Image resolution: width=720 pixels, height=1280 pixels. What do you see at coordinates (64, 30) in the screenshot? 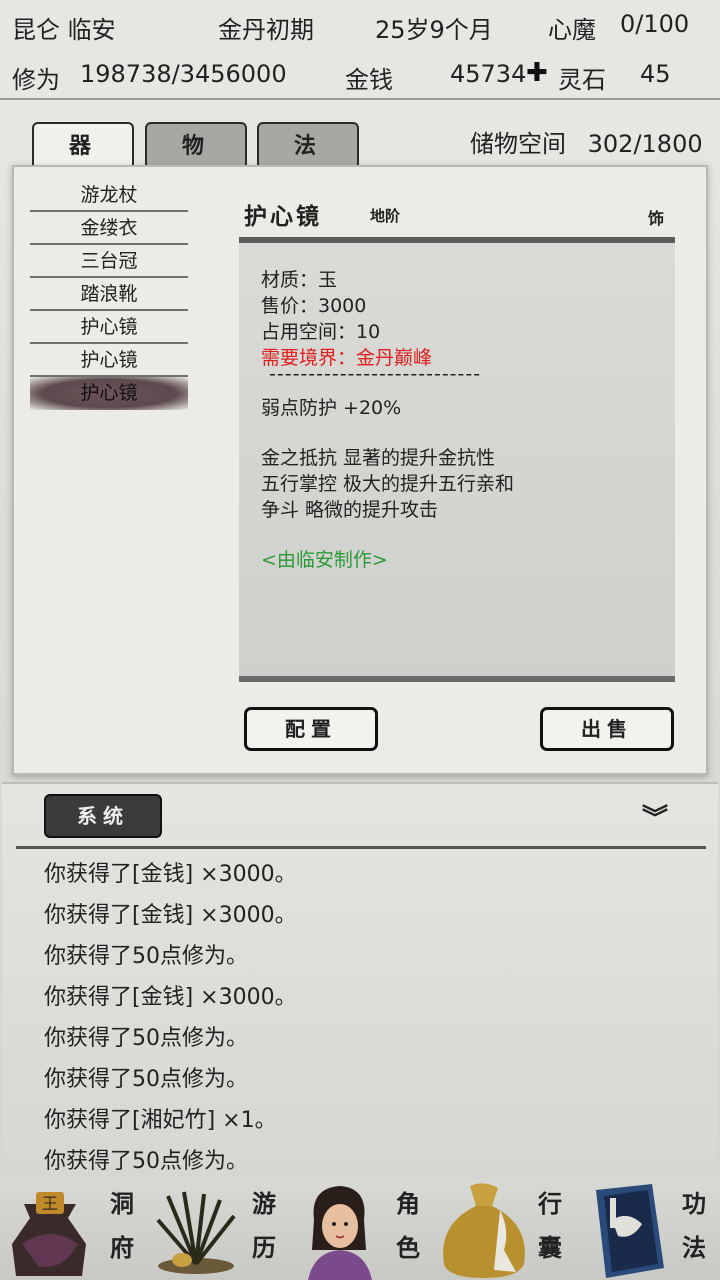
I see `location-text: 昆仑 临安` at bounding box center [64, 30].